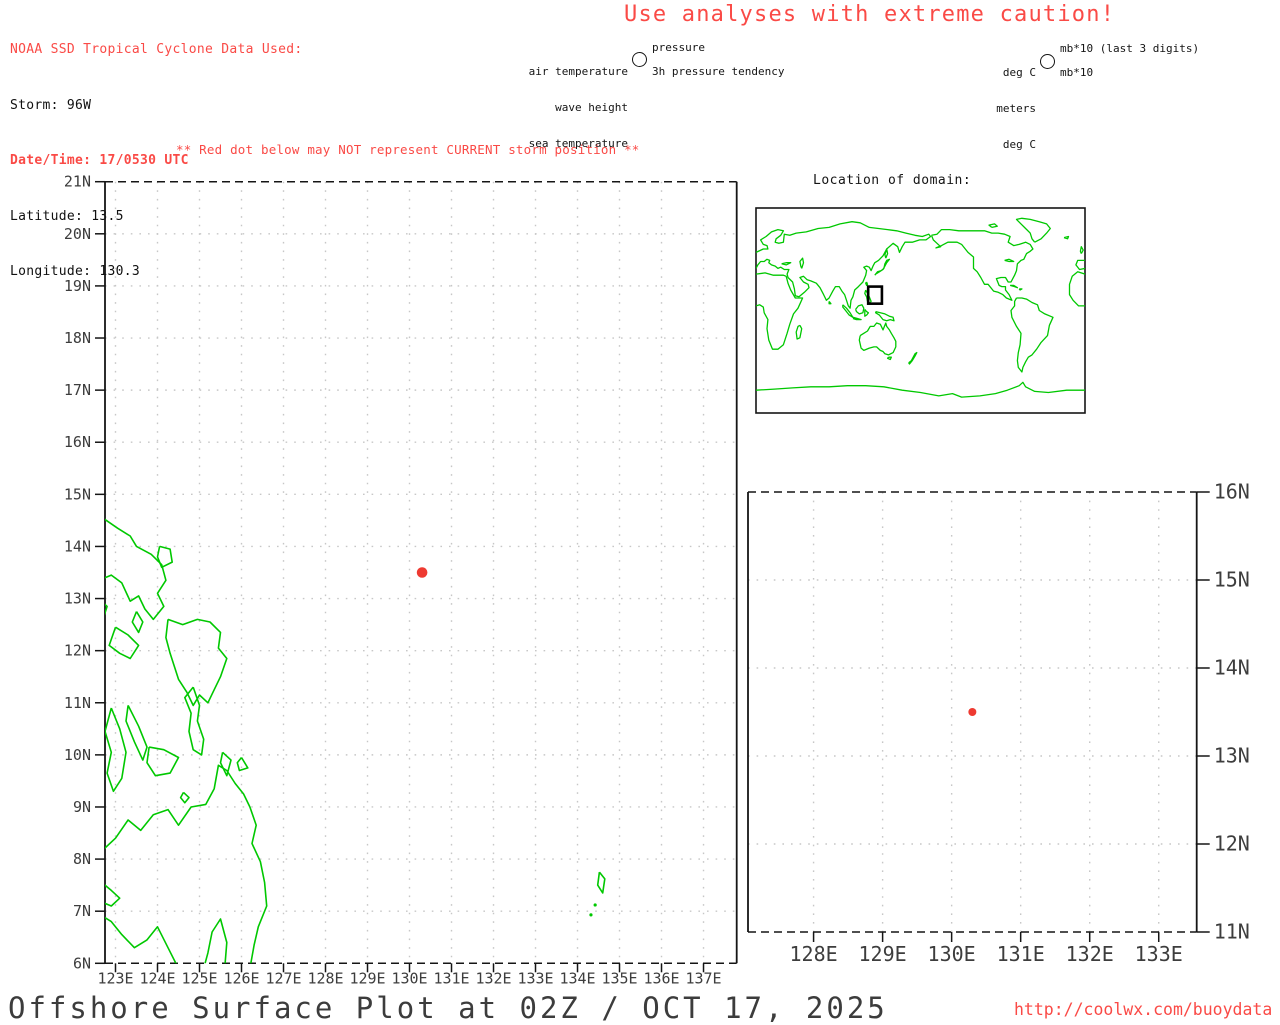  What do you see at coordinates (199, 978) in the screenshot?
I see `lon-tick-label: 125E` at bounding box center [199, 978].